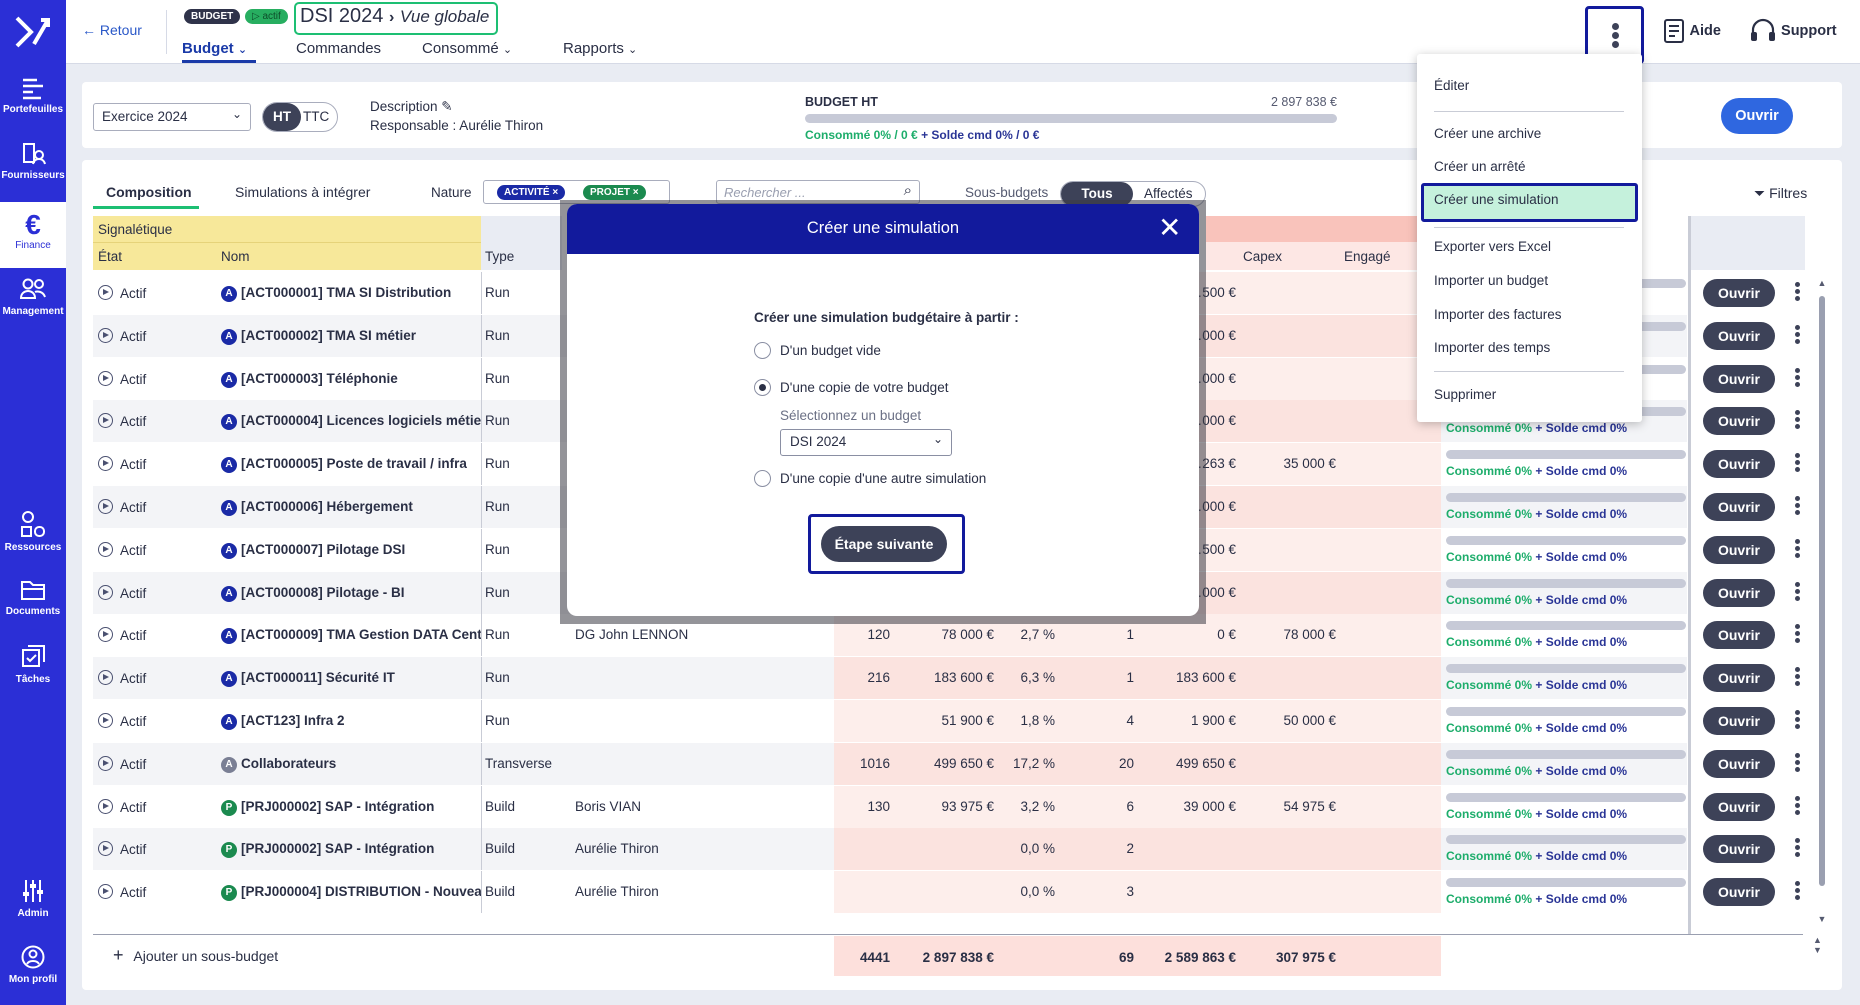 This screenshot has height=1005, width=1860. What do you see at coordinates (866, 442) in the screenshot?
I see `budget-select: DSI 2024 ⌄` at bounding box center [866, 442].